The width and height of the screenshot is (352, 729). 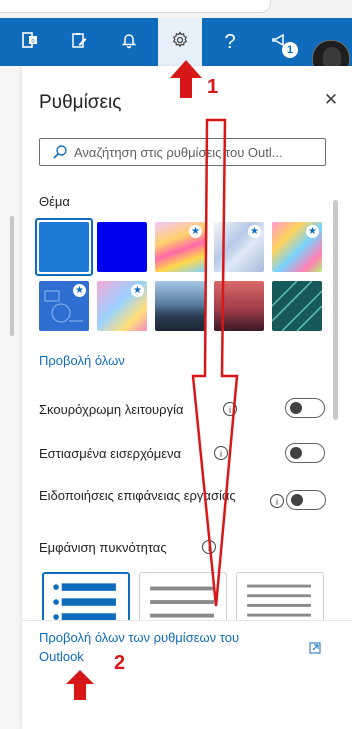 I want to click on theme-tile-blueprint: ★, so click(x=64, y=306).